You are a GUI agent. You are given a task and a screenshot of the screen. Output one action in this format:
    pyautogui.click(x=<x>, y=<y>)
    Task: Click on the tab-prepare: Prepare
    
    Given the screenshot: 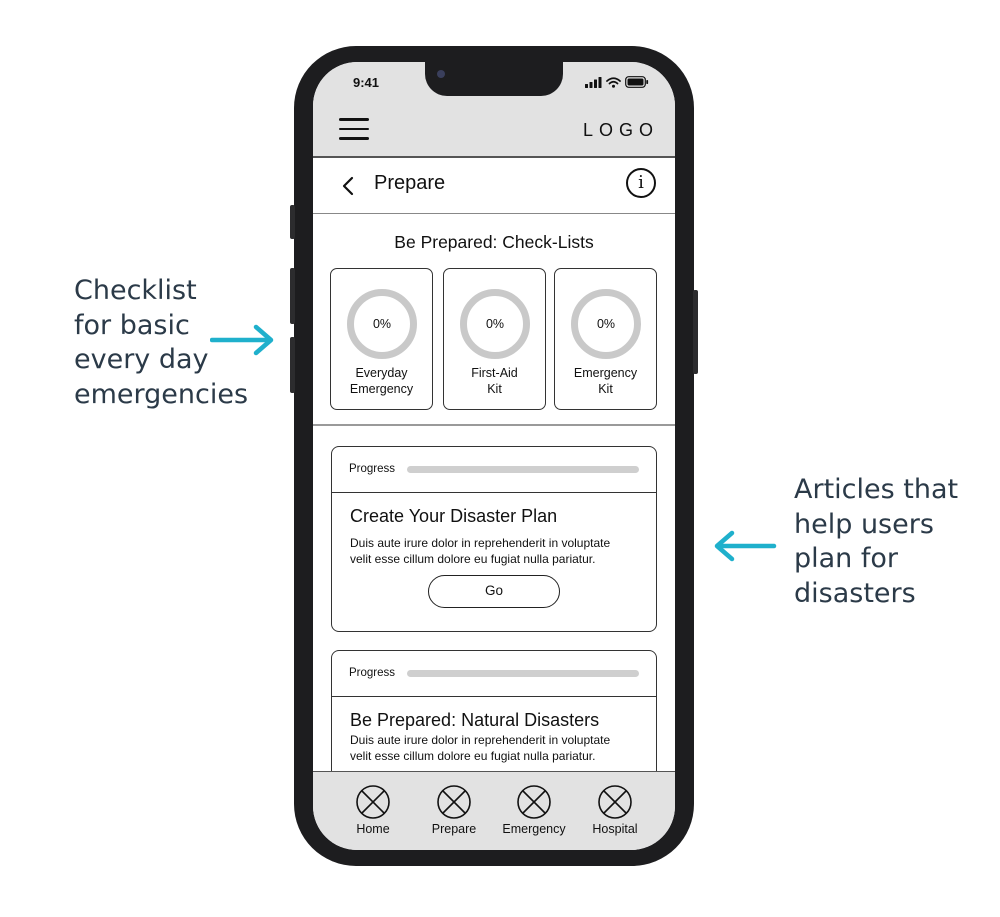 What is the action you would take?
    pyautogui.click(x=454, y=810)
    